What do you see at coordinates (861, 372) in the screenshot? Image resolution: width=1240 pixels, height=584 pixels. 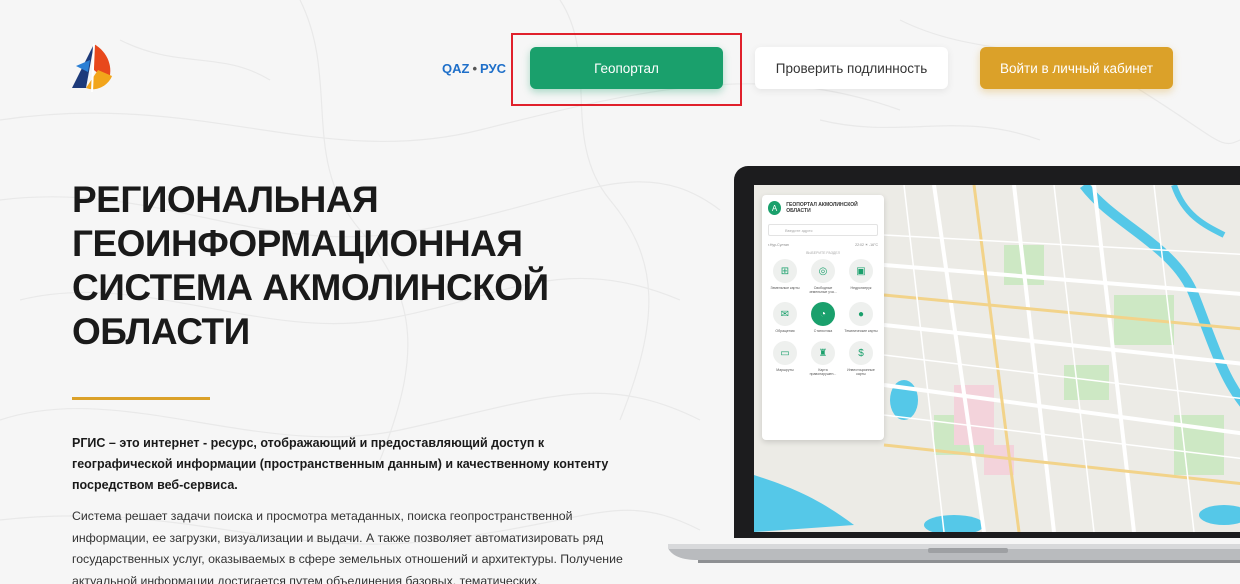 I see `tile-label: Инвестиционные карты` at bounding box center [861, 372].